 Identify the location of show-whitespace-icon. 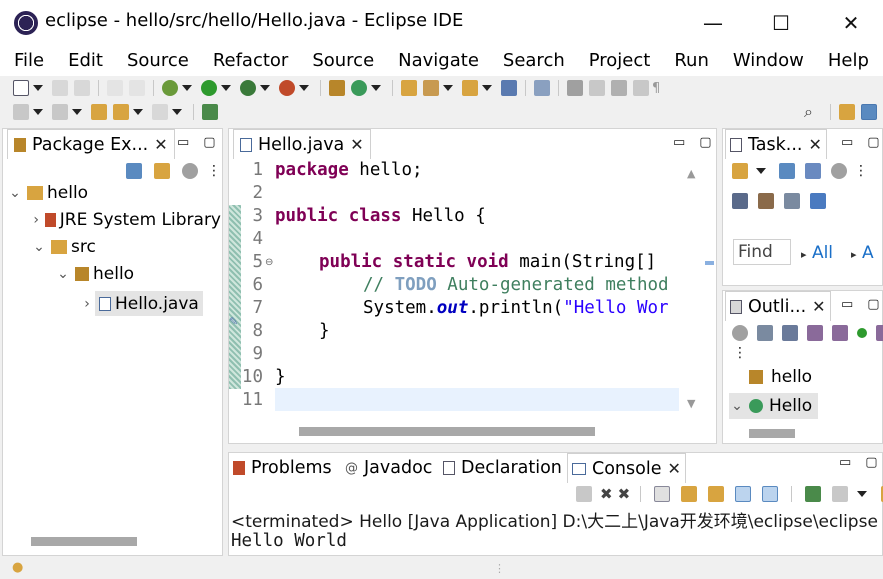
(641, 88).